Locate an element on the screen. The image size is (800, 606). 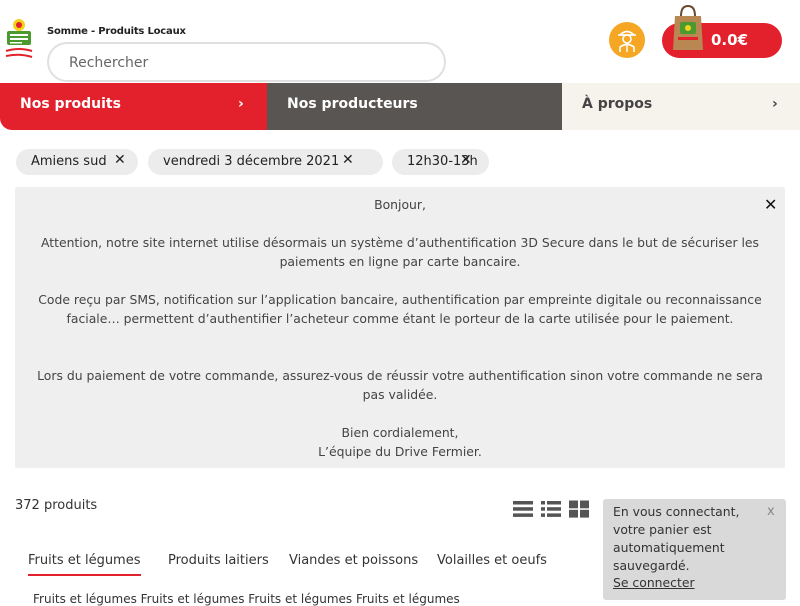
account-button is located at coordinates (627, 40).